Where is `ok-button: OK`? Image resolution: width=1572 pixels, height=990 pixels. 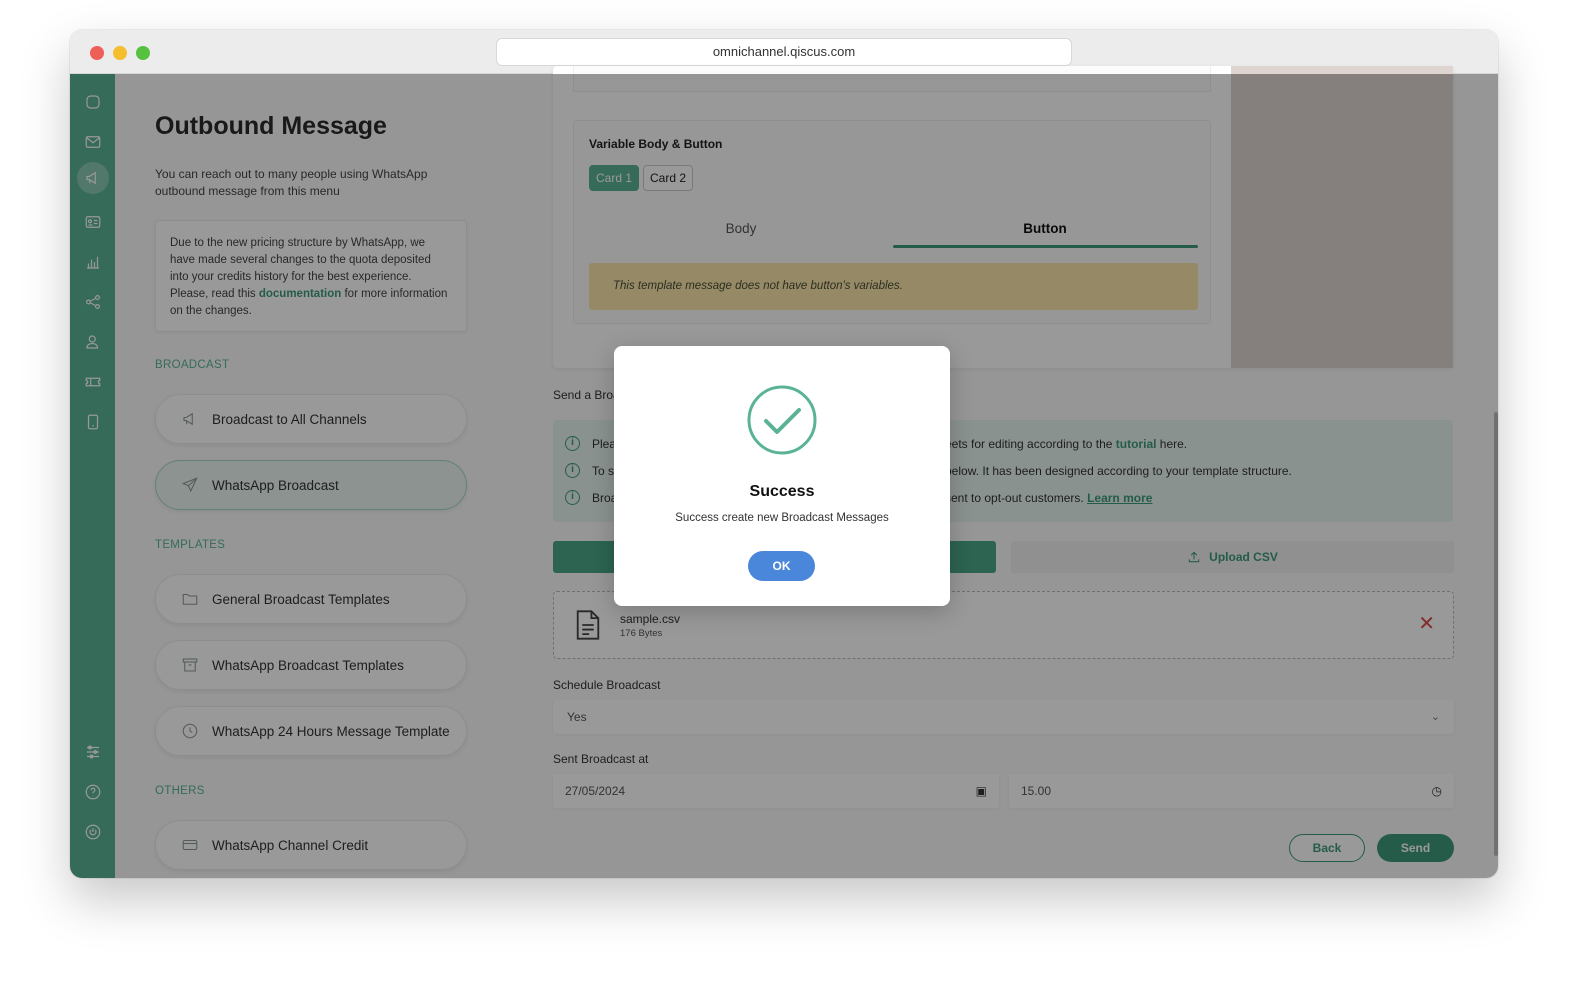
ok-button: OK is located at coordinates (781, 566).